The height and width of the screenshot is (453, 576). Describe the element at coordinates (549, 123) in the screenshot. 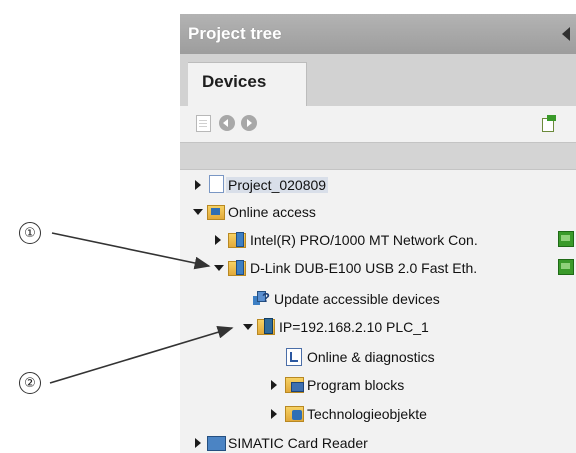

I see `export-icon` at that location.